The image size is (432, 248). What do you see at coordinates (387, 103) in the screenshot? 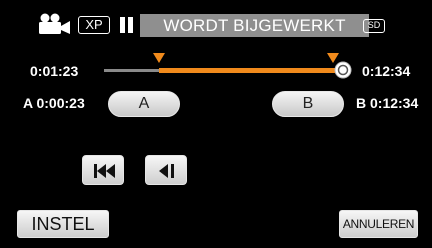
I see `point-b-time: B 0:12:34` at bounding box center [387, 103].